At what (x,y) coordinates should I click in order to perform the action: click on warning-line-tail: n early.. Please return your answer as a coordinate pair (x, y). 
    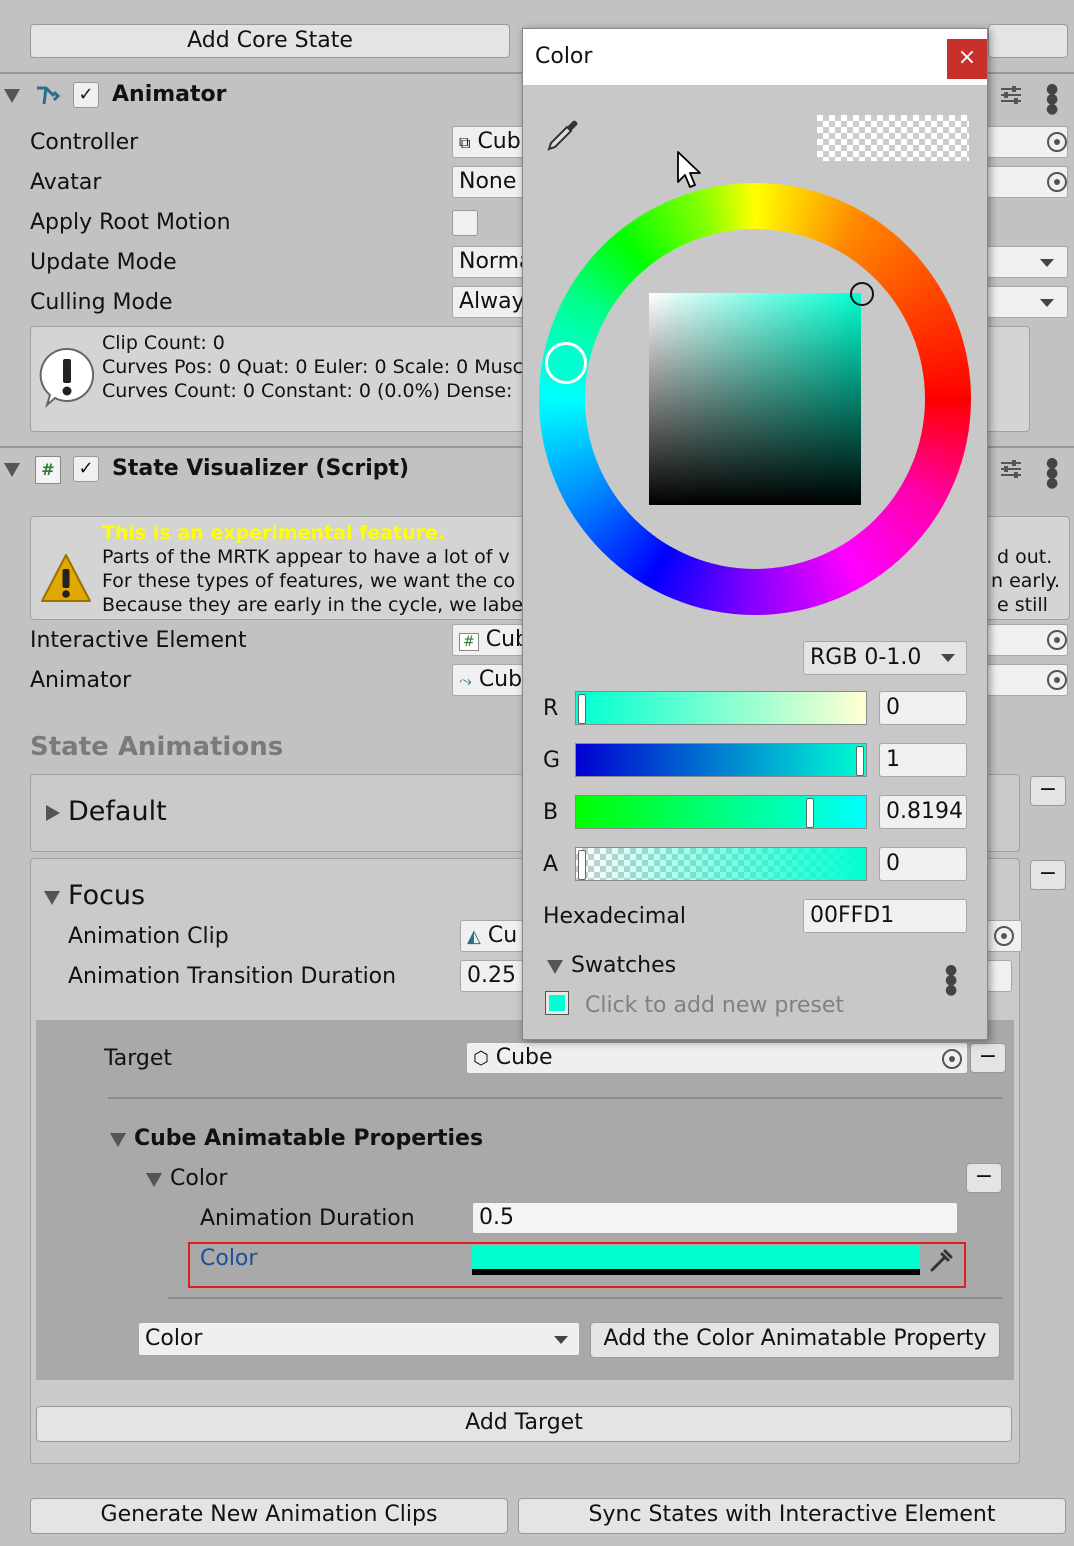
    Looking at the image, I should click on (1026, 581).